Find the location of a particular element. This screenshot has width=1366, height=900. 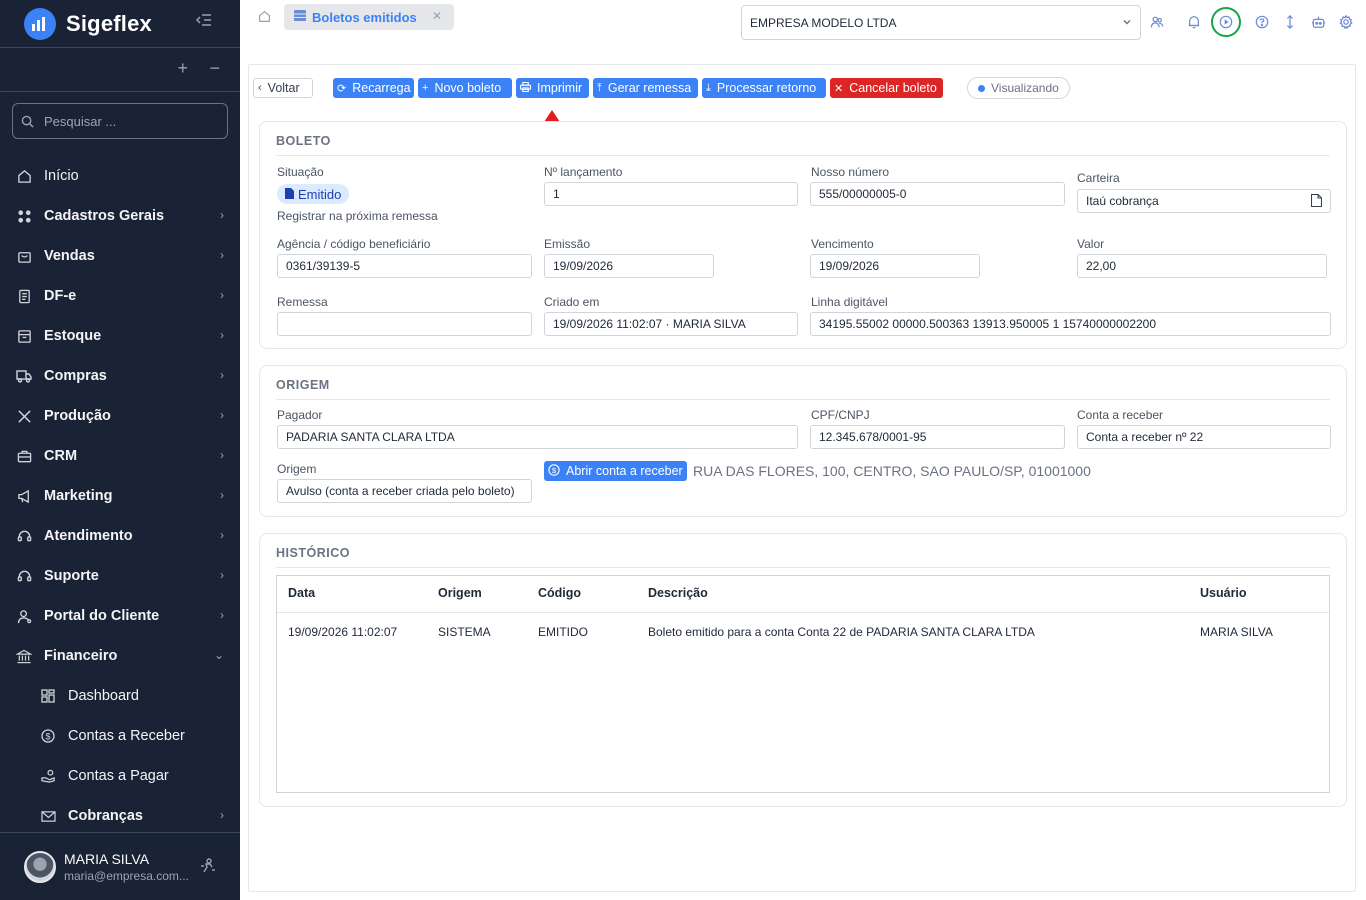

emissao-field: 19/09/2026 is located at coordinates (629, 266).